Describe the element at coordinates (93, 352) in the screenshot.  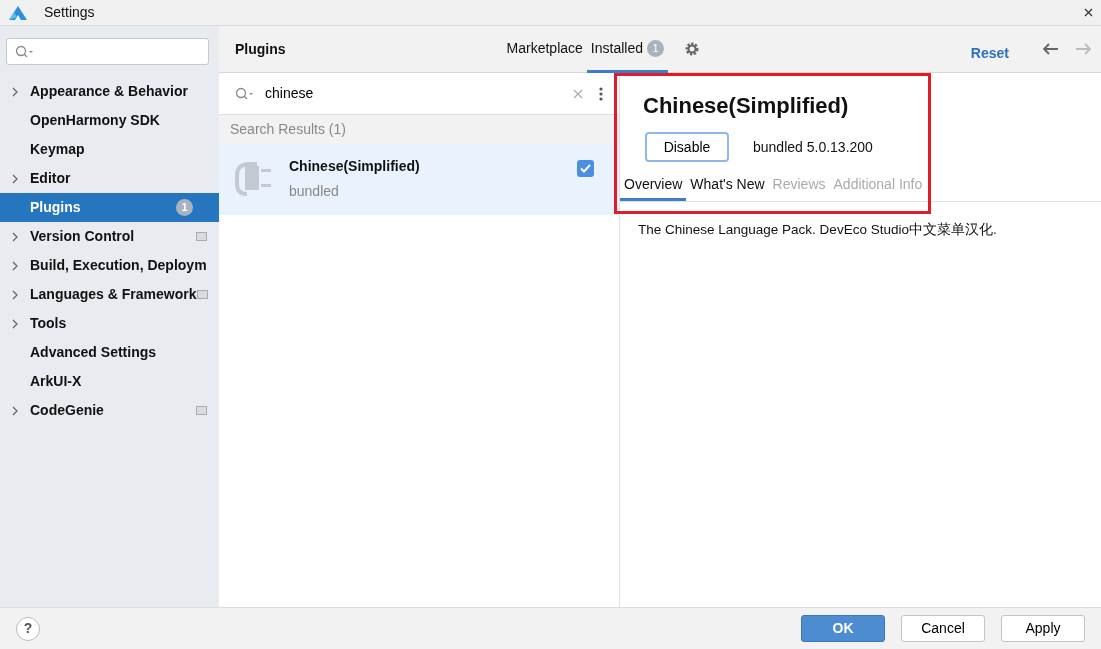
I see `sidebar-label: Advanced Settings` at that location.